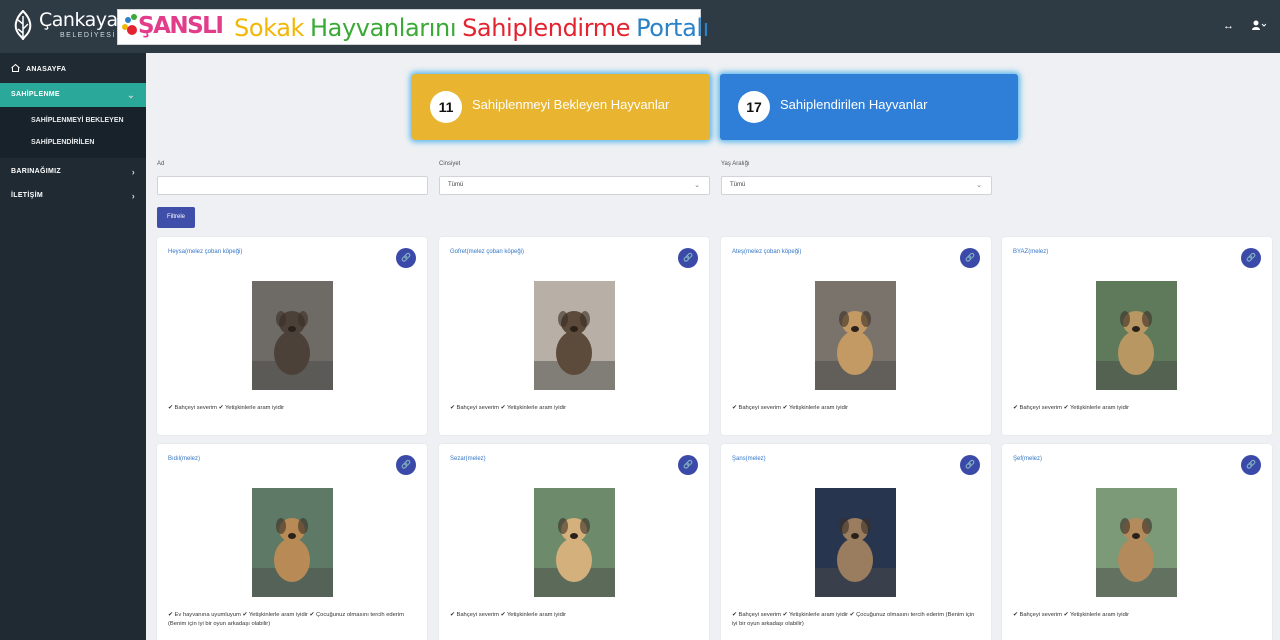 This screenshot has height=640, width=1280. Describe the element at coordinates (269, 28) in the screenshot. I see `portal-title-word: Sokak` at that location.